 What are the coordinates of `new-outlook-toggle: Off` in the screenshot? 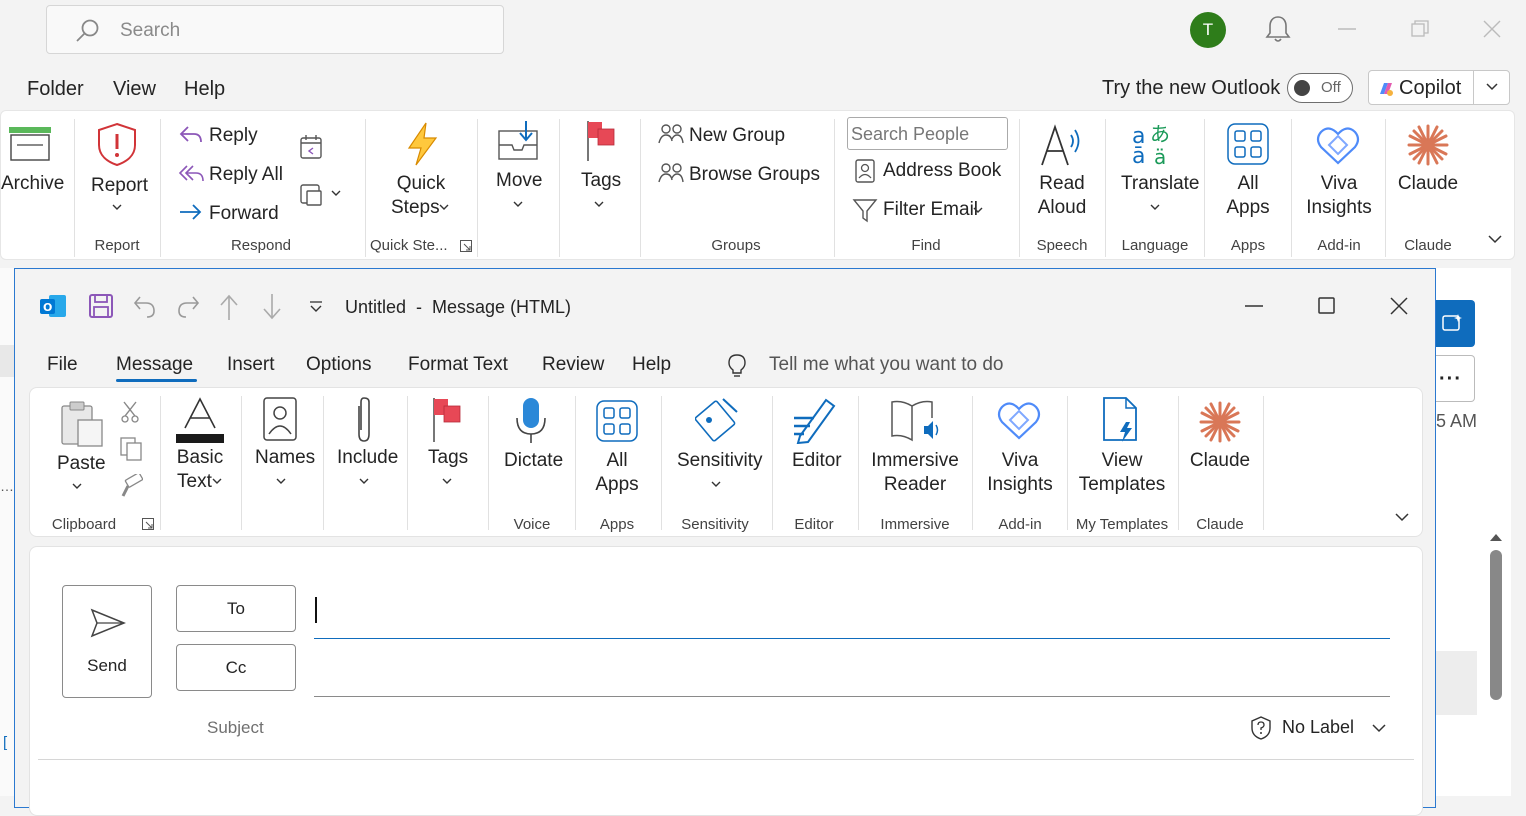 It's located at (1320, 88).